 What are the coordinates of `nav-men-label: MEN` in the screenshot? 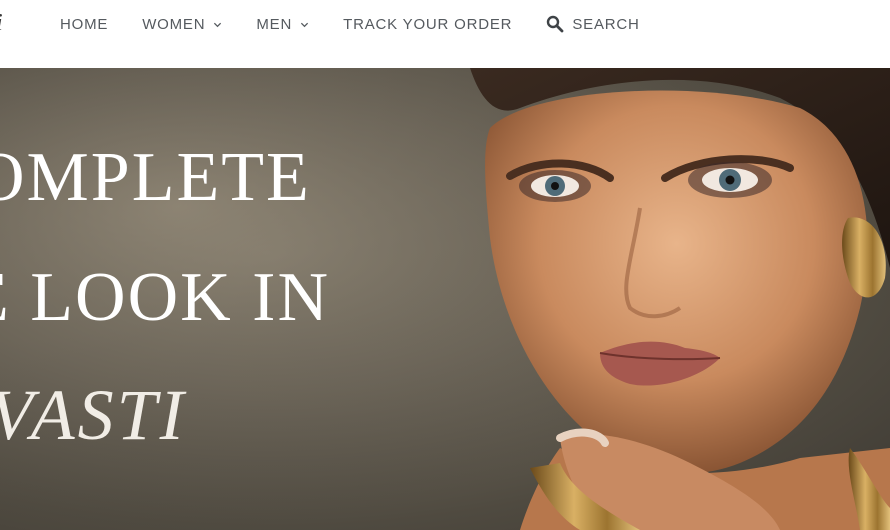 It's located at (274, 24).